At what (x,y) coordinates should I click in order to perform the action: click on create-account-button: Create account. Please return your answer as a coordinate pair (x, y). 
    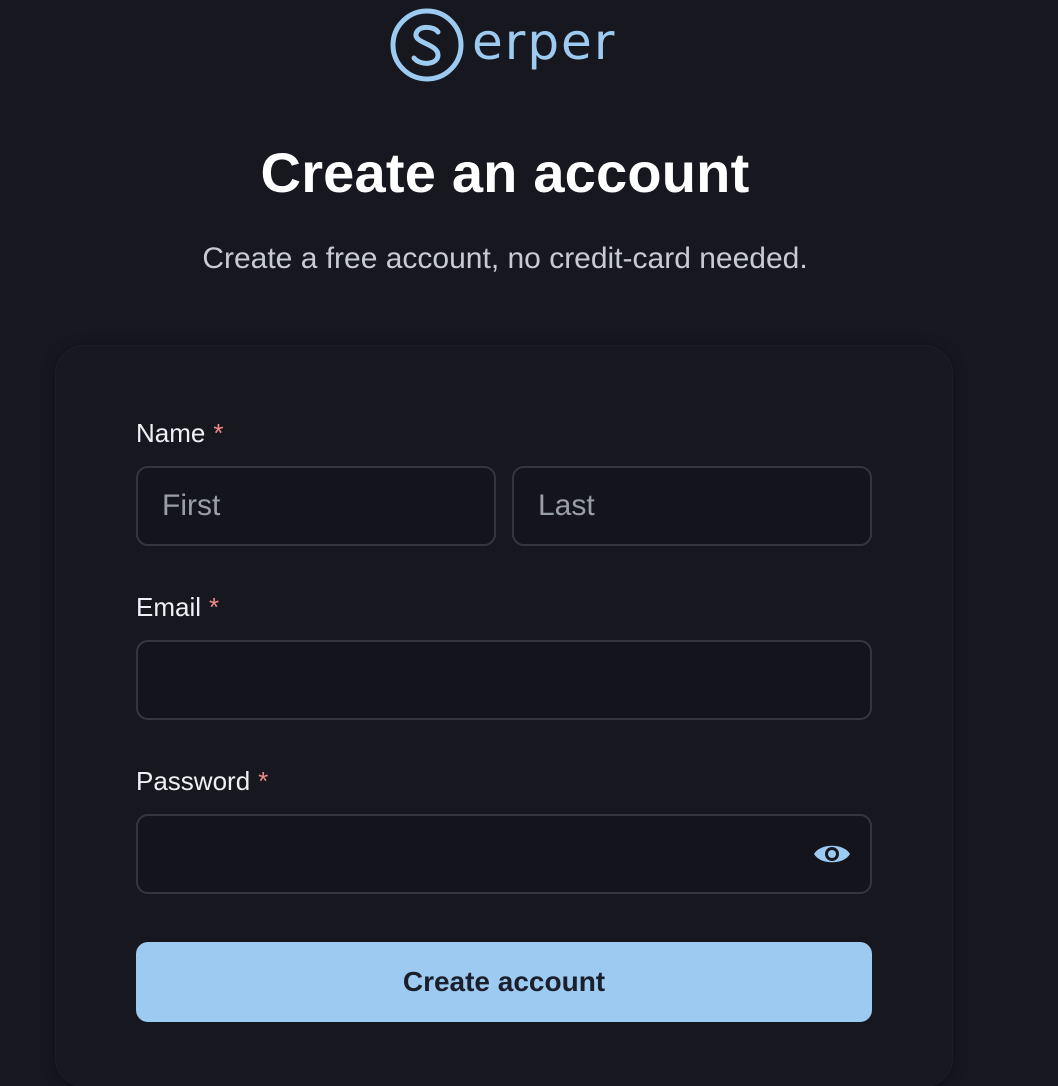
    Looking at the image, I should click on (504, 982).